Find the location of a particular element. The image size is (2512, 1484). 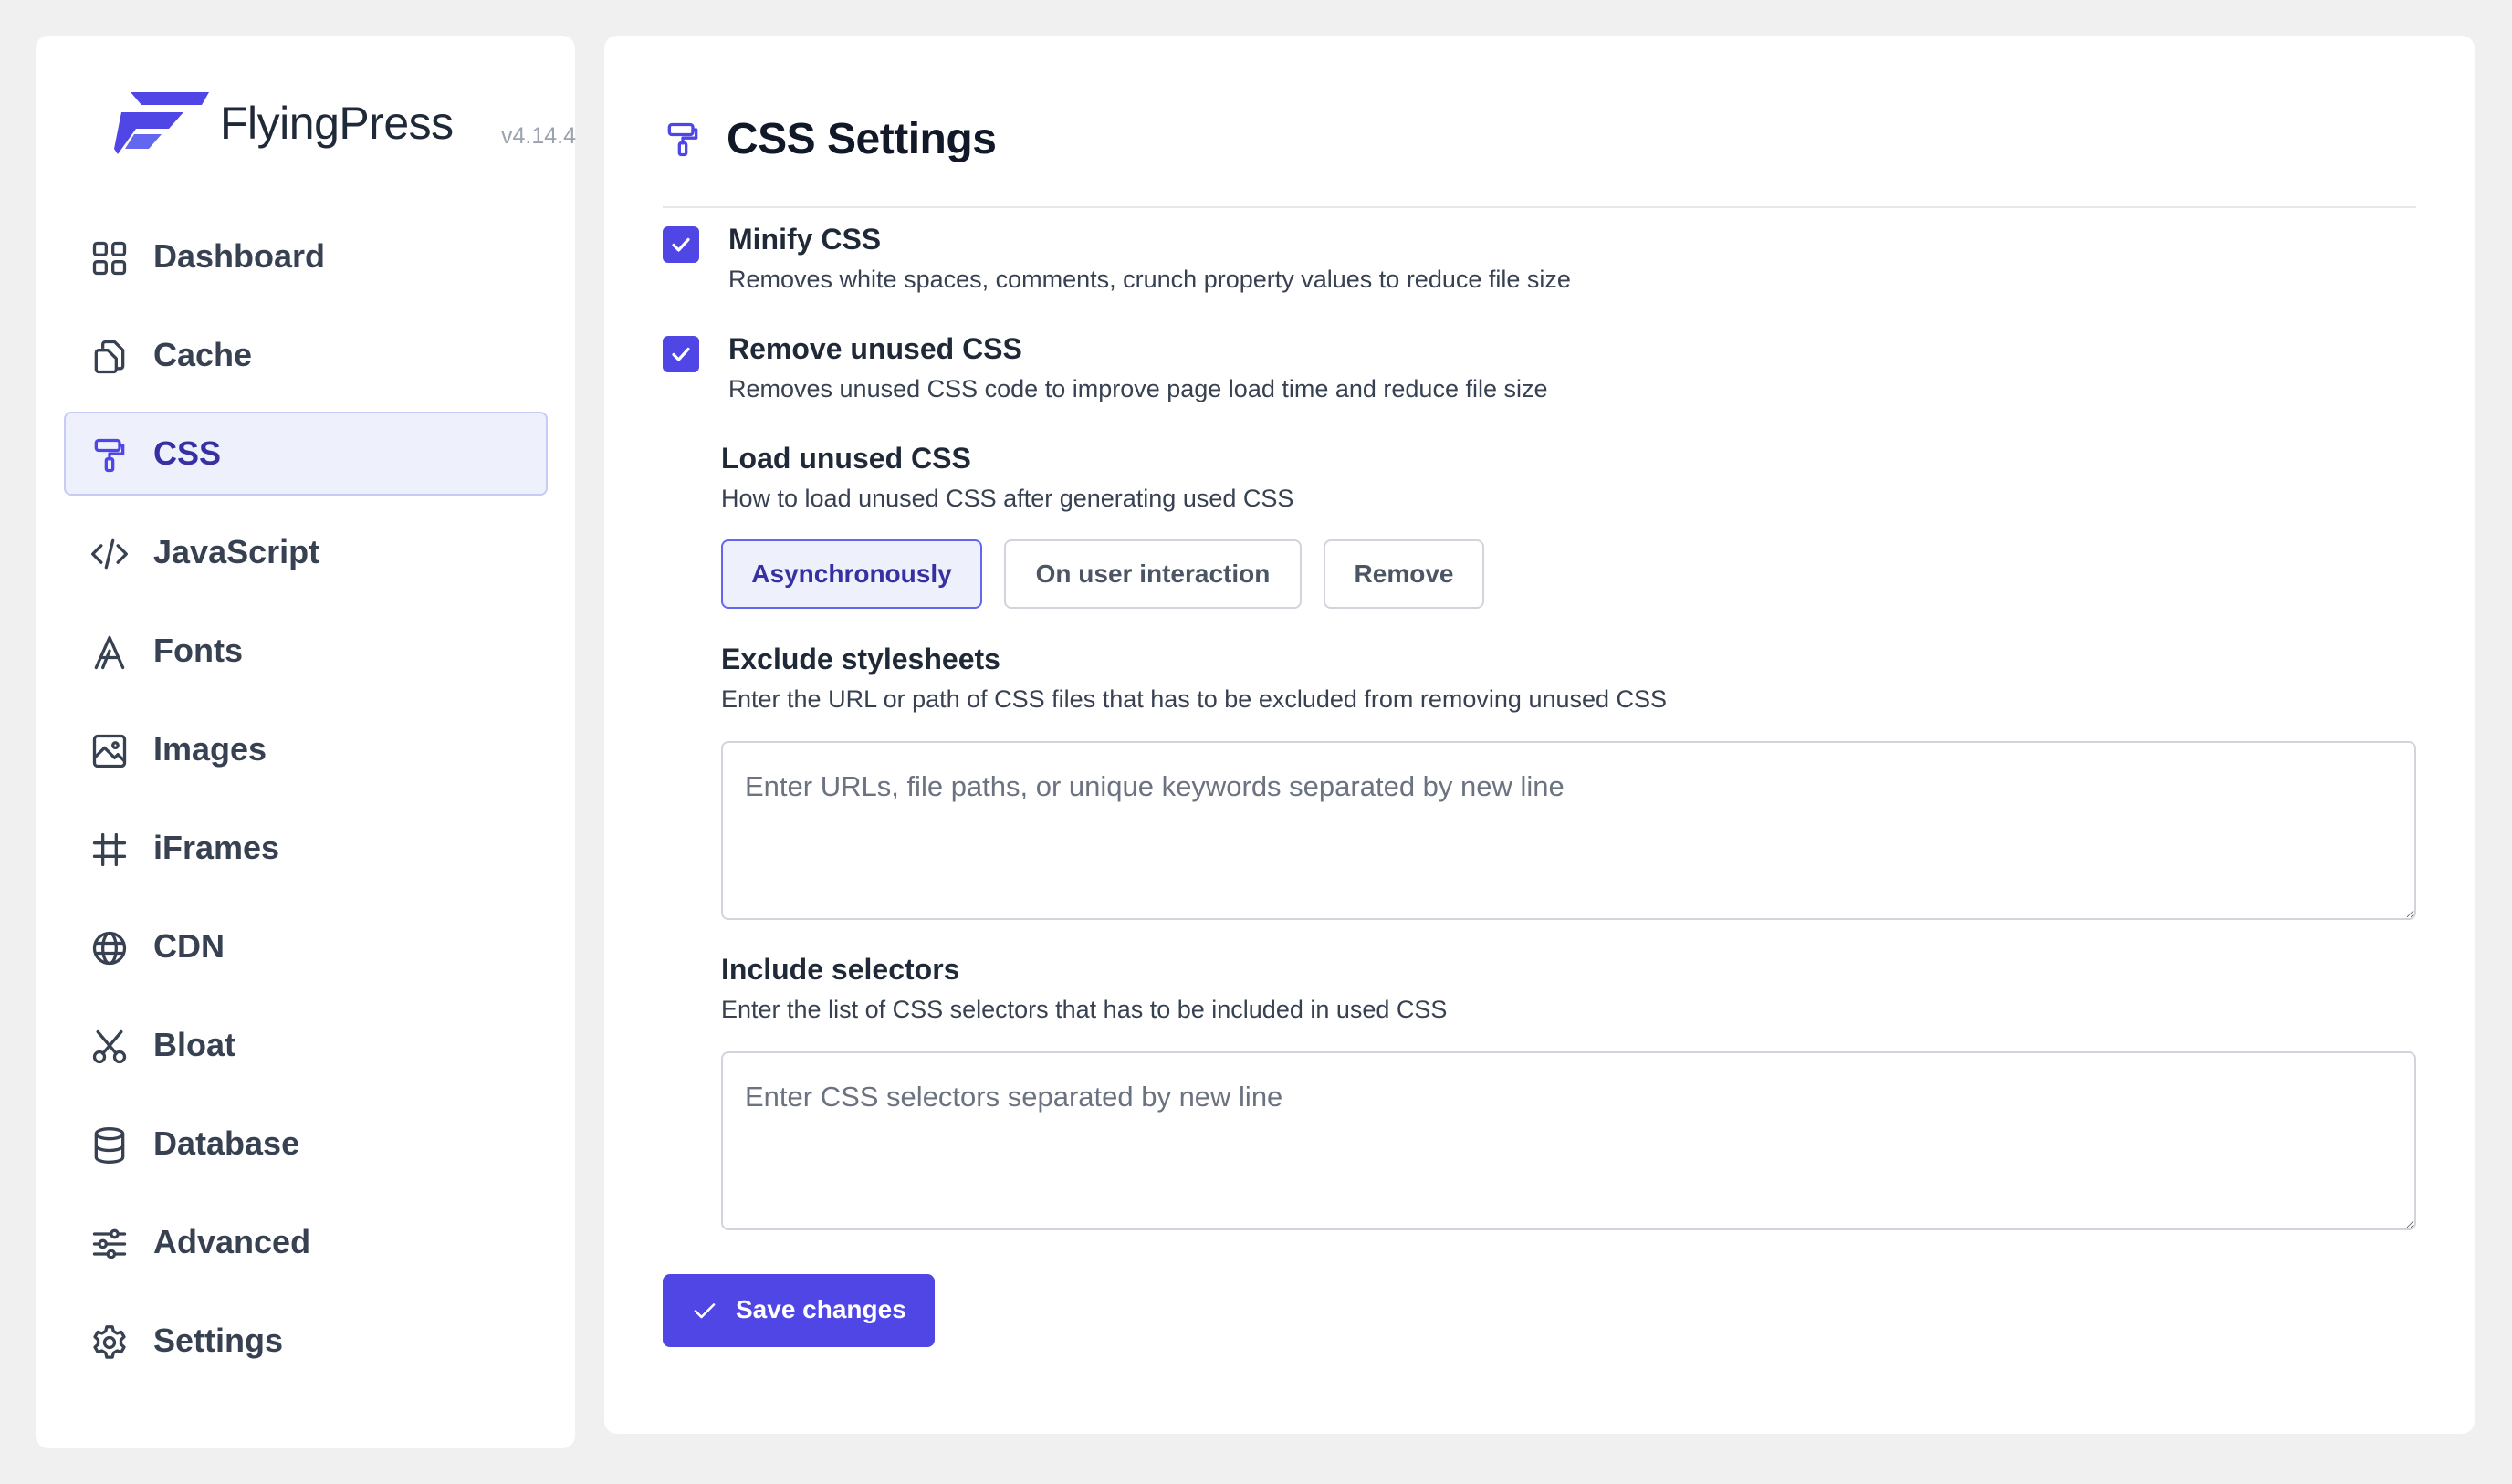

scissors-icon is located at coordinates (109, 1047).